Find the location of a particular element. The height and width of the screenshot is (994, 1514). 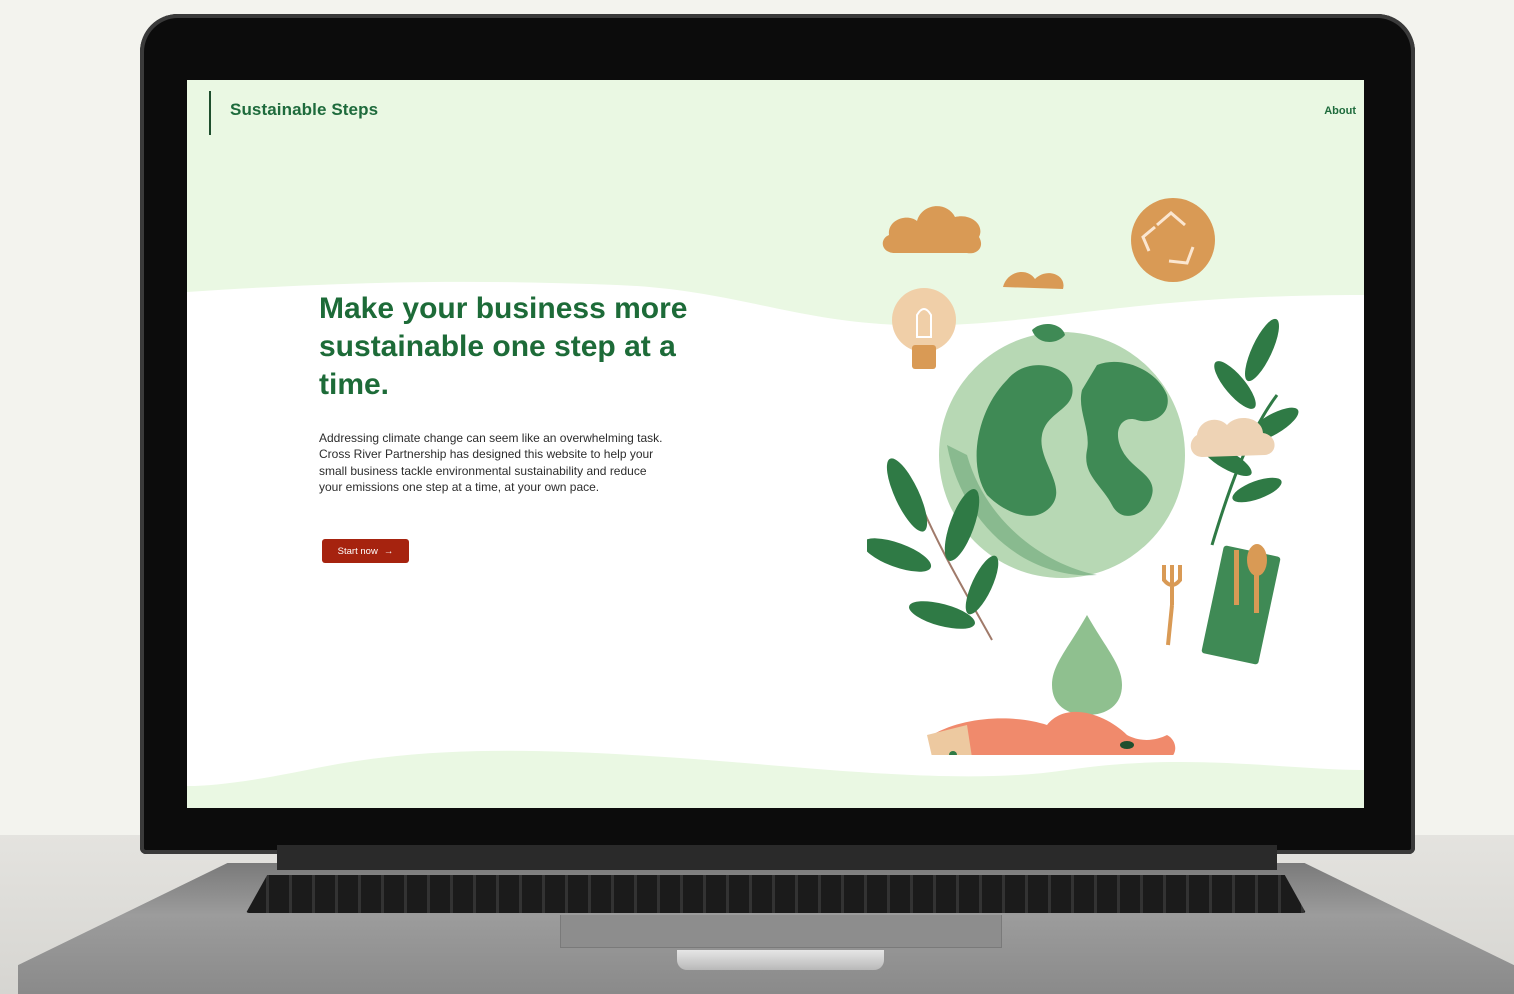

nav-about-link: About is located at coordinates (1340, 111).